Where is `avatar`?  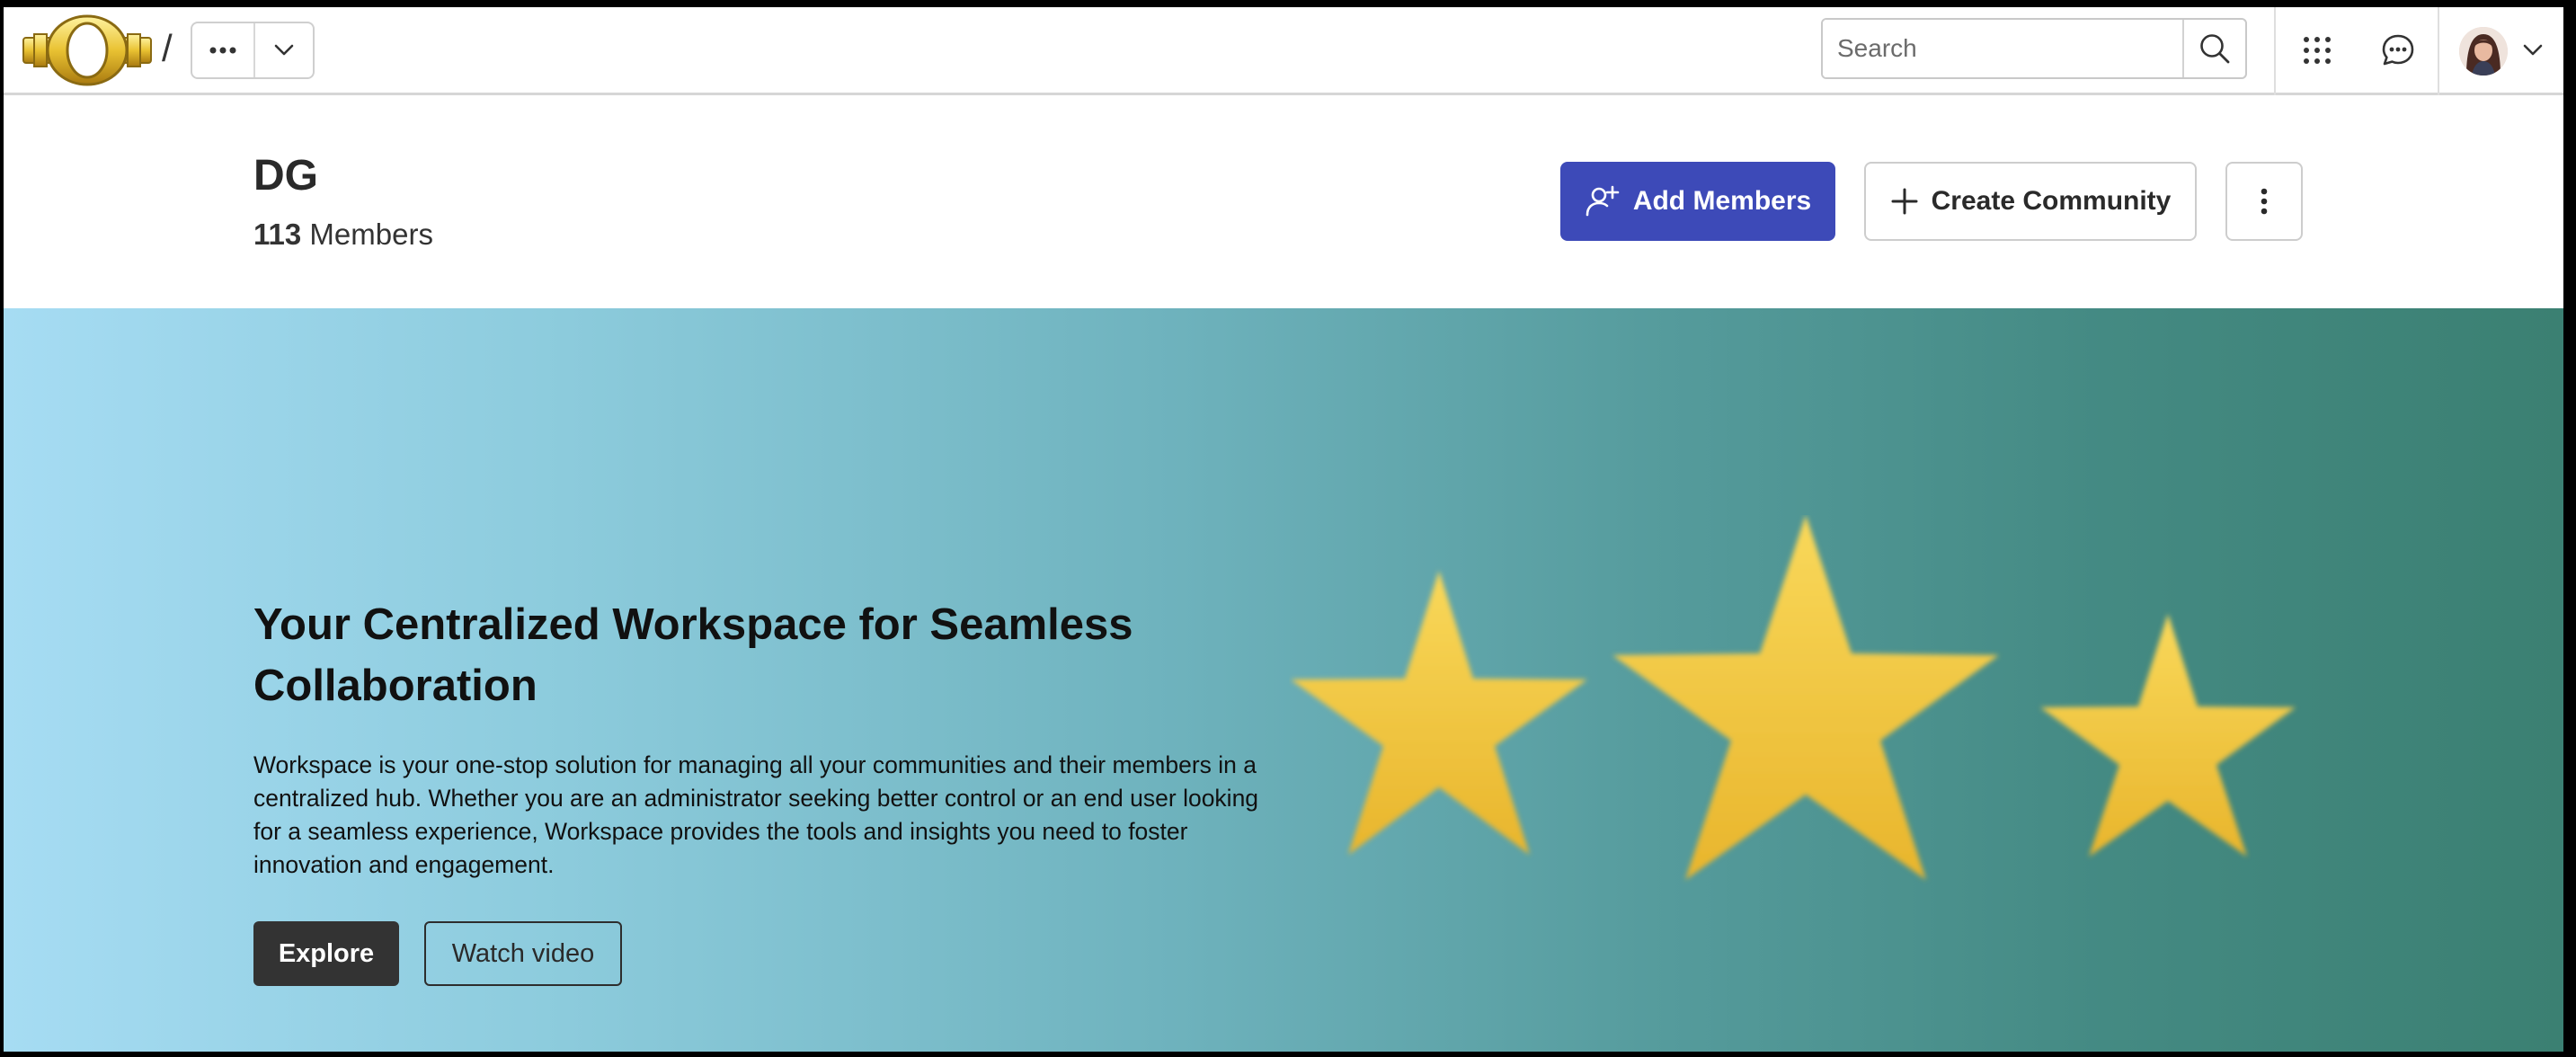
avatar is located at coordinates (2483, 51).